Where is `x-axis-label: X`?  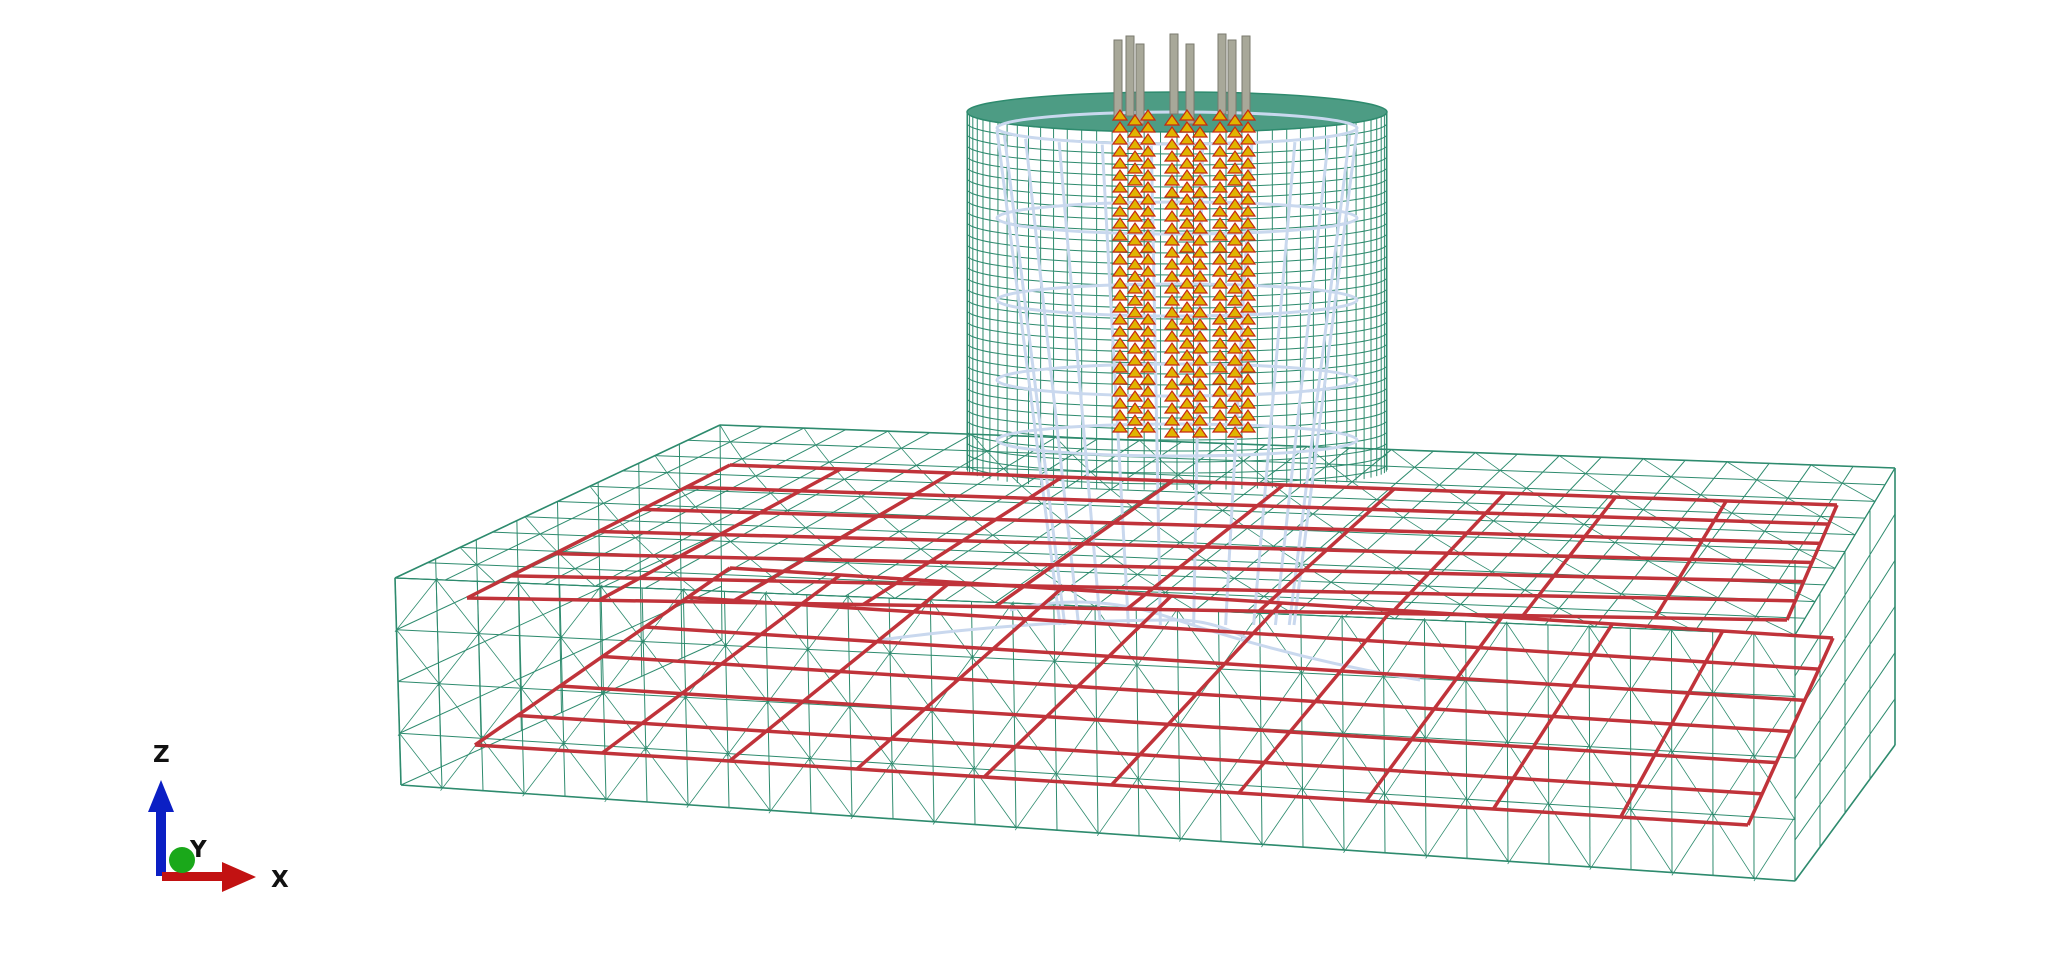
x-axis-label: X is located at coordinates (280, 880).